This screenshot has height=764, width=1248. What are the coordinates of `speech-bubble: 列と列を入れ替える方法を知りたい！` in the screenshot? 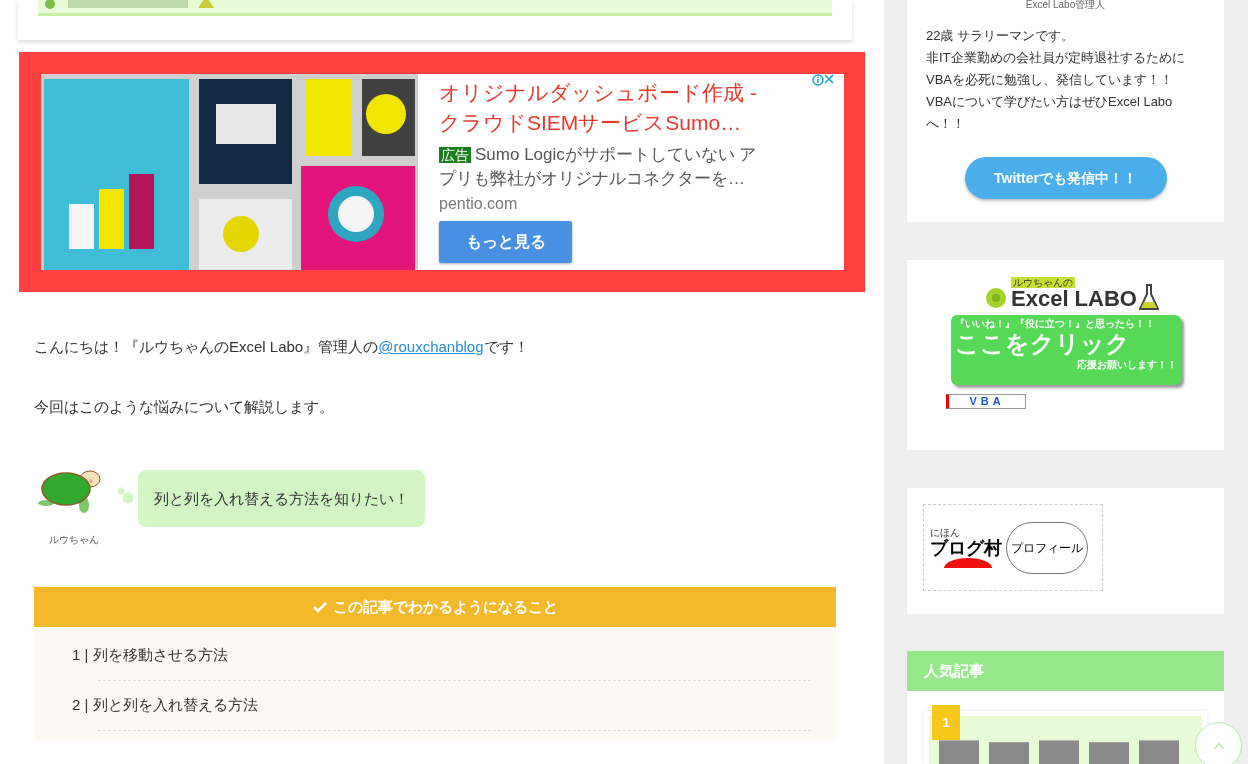 It's located at (281, 498).